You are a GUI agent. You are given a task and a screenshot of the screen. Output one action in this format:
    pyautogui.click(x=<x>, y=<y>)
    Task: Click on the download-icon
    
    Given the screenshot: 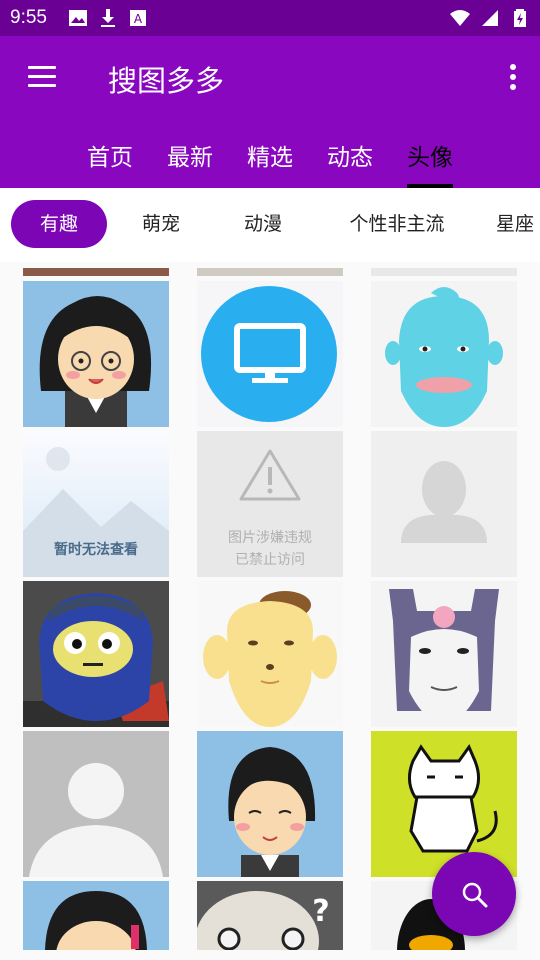 What is the action you would take?
    pyautogui.click(x=108, y=18)
    